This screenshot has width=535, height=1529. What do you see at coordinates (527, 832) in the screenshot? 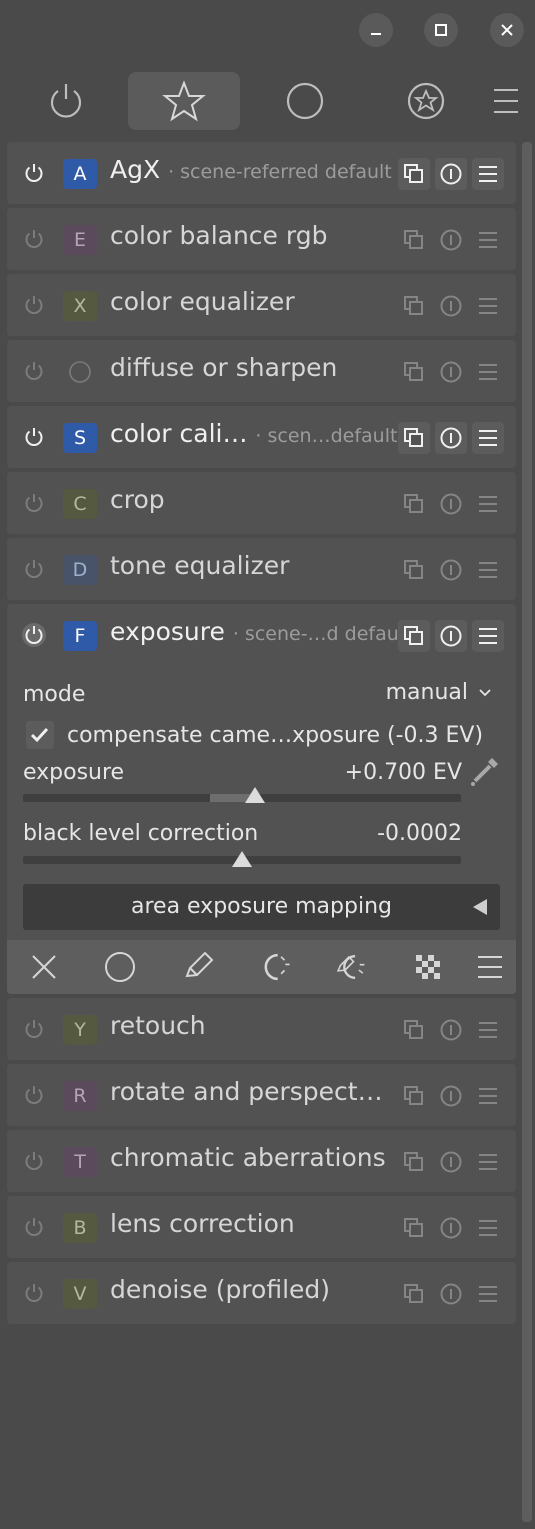
I see `scrollbar` at bounding box center [527, 832].